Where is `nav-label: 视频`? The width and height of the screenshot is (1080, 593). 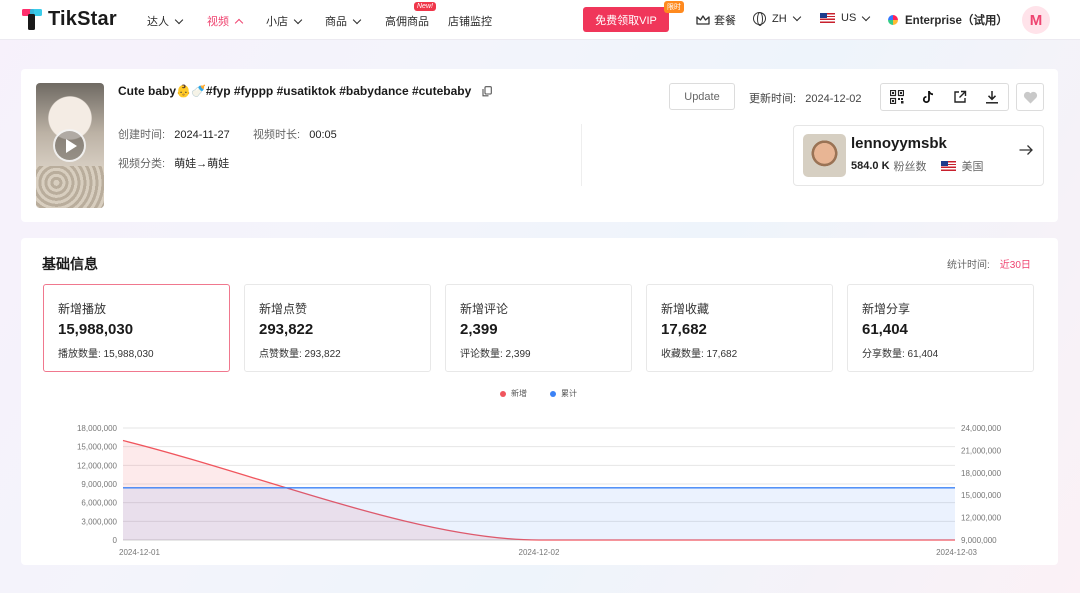
nav-label: 视频 is located at coordinates (218, 22).